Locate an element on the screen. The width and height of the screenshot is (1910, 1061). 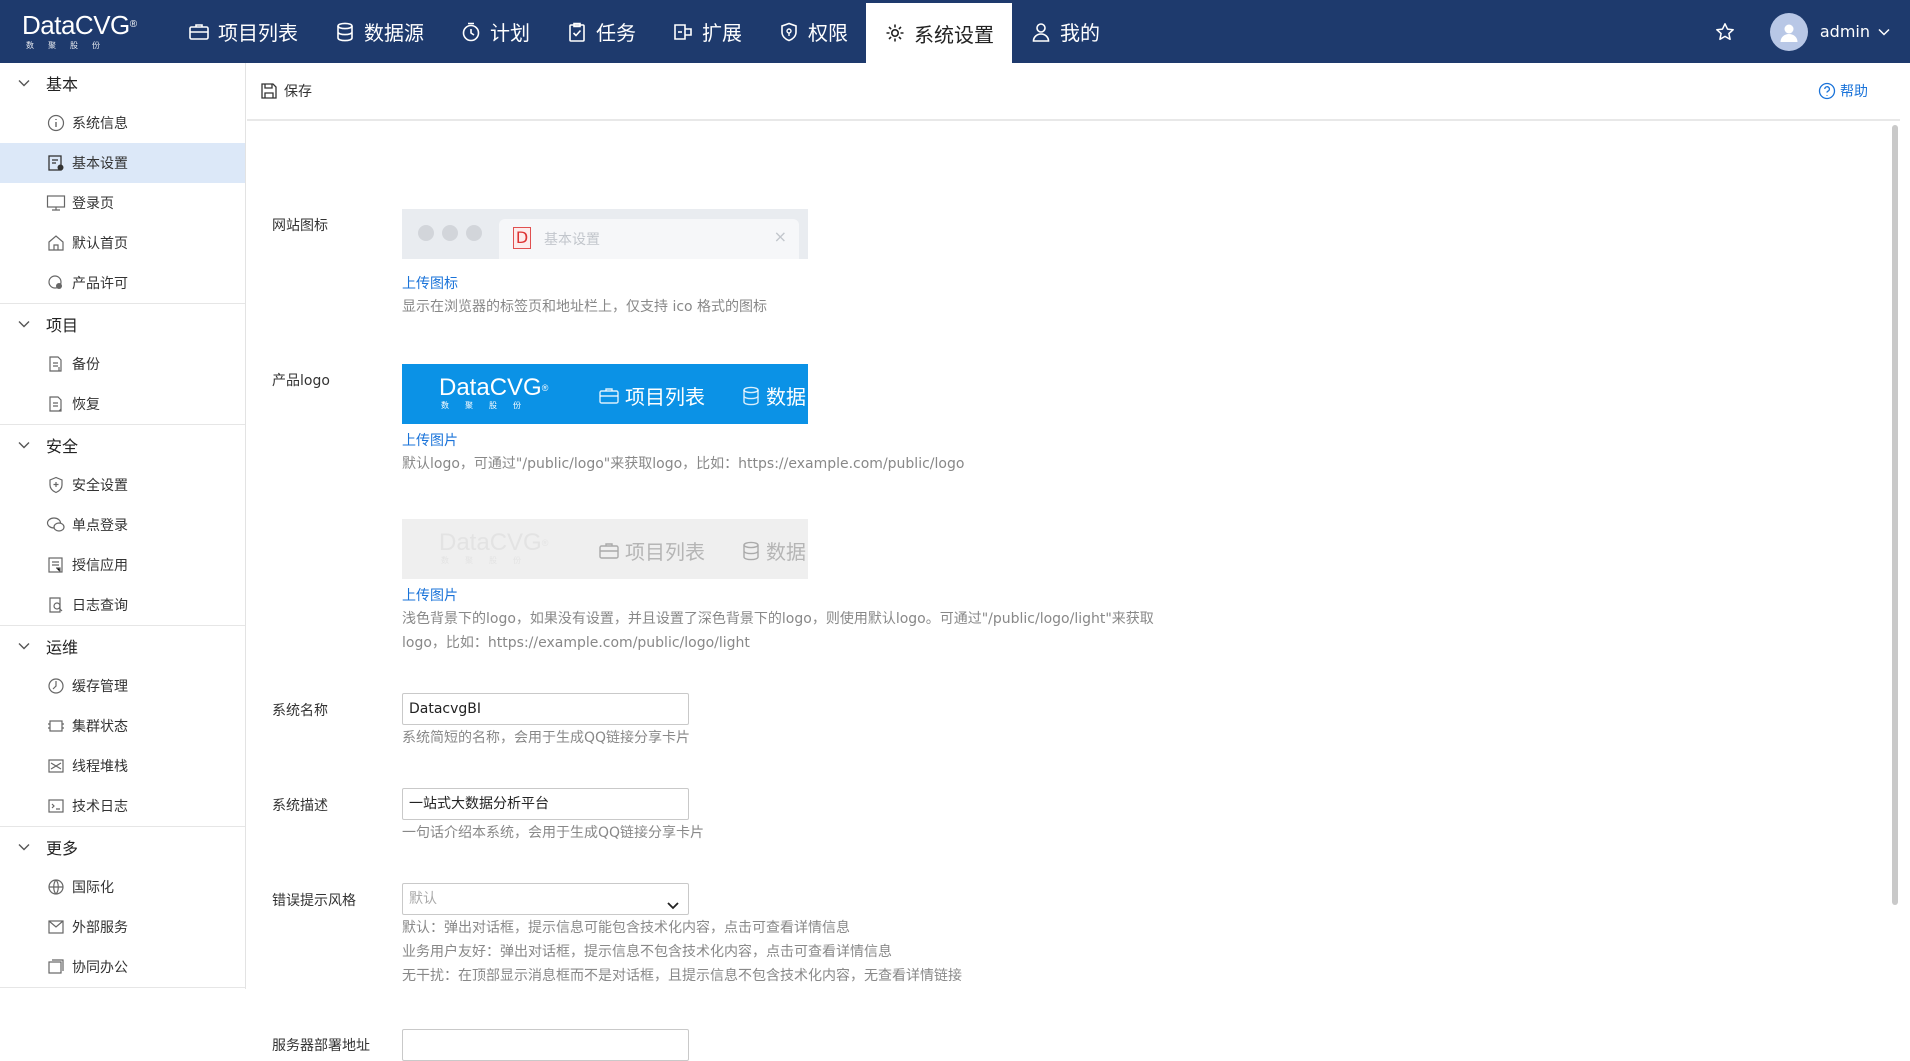
error-style-hint-friendly: 业务用户友好：弹出对话框，提示信息不包含技术化内容，点击可查看详情信息 is located at coordinates (647, 952).